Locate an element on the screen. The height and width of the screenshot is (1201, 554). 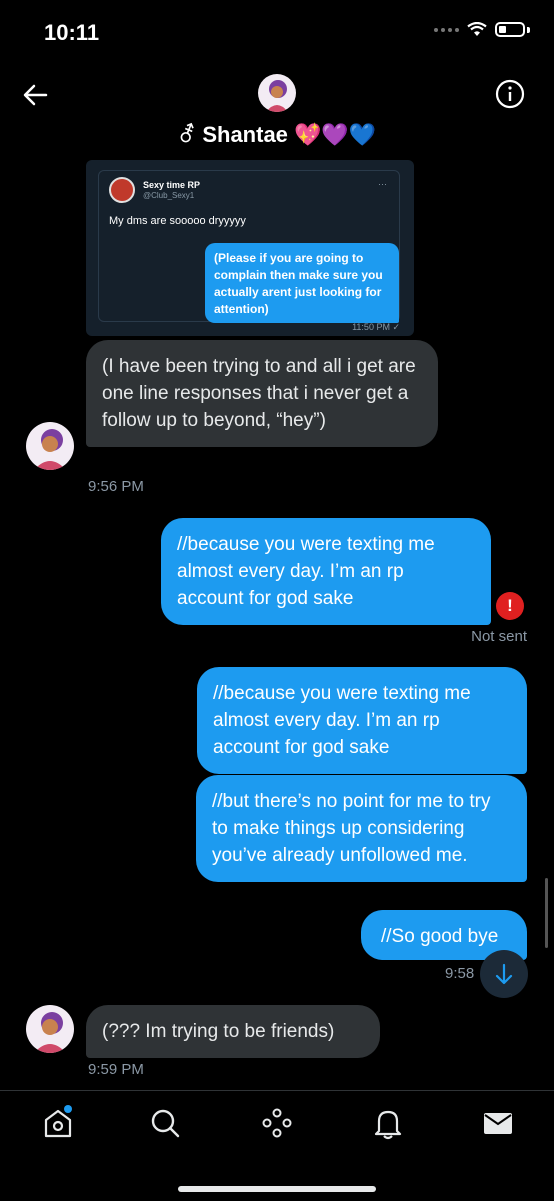
nav-notifications is located at coordinates (388, 1123).